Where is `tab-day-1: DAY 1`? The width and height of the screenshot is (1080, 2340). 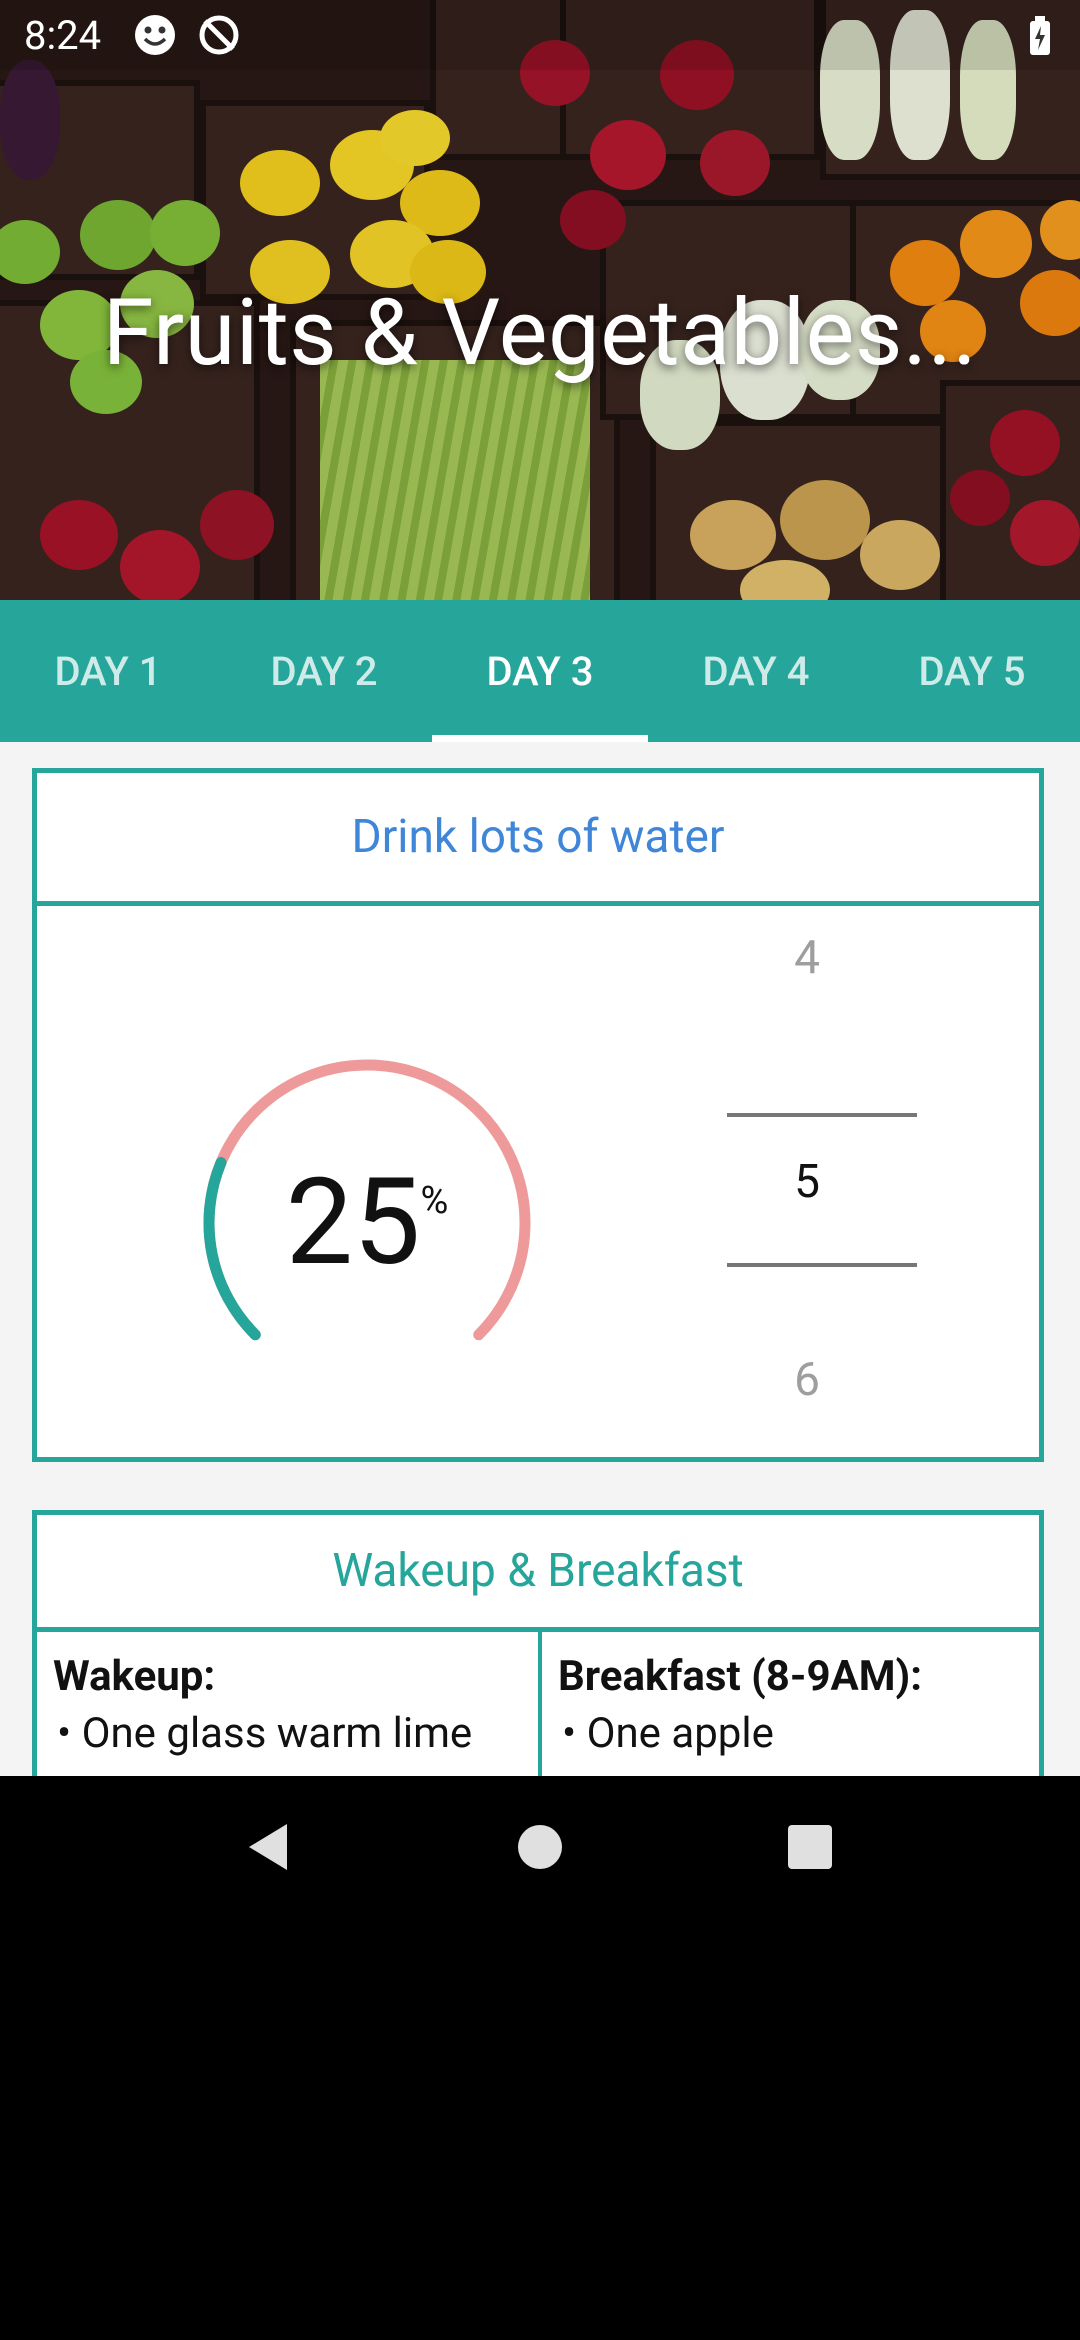
tab-day-1: DAY 1 is located at coordinates (108, 671).